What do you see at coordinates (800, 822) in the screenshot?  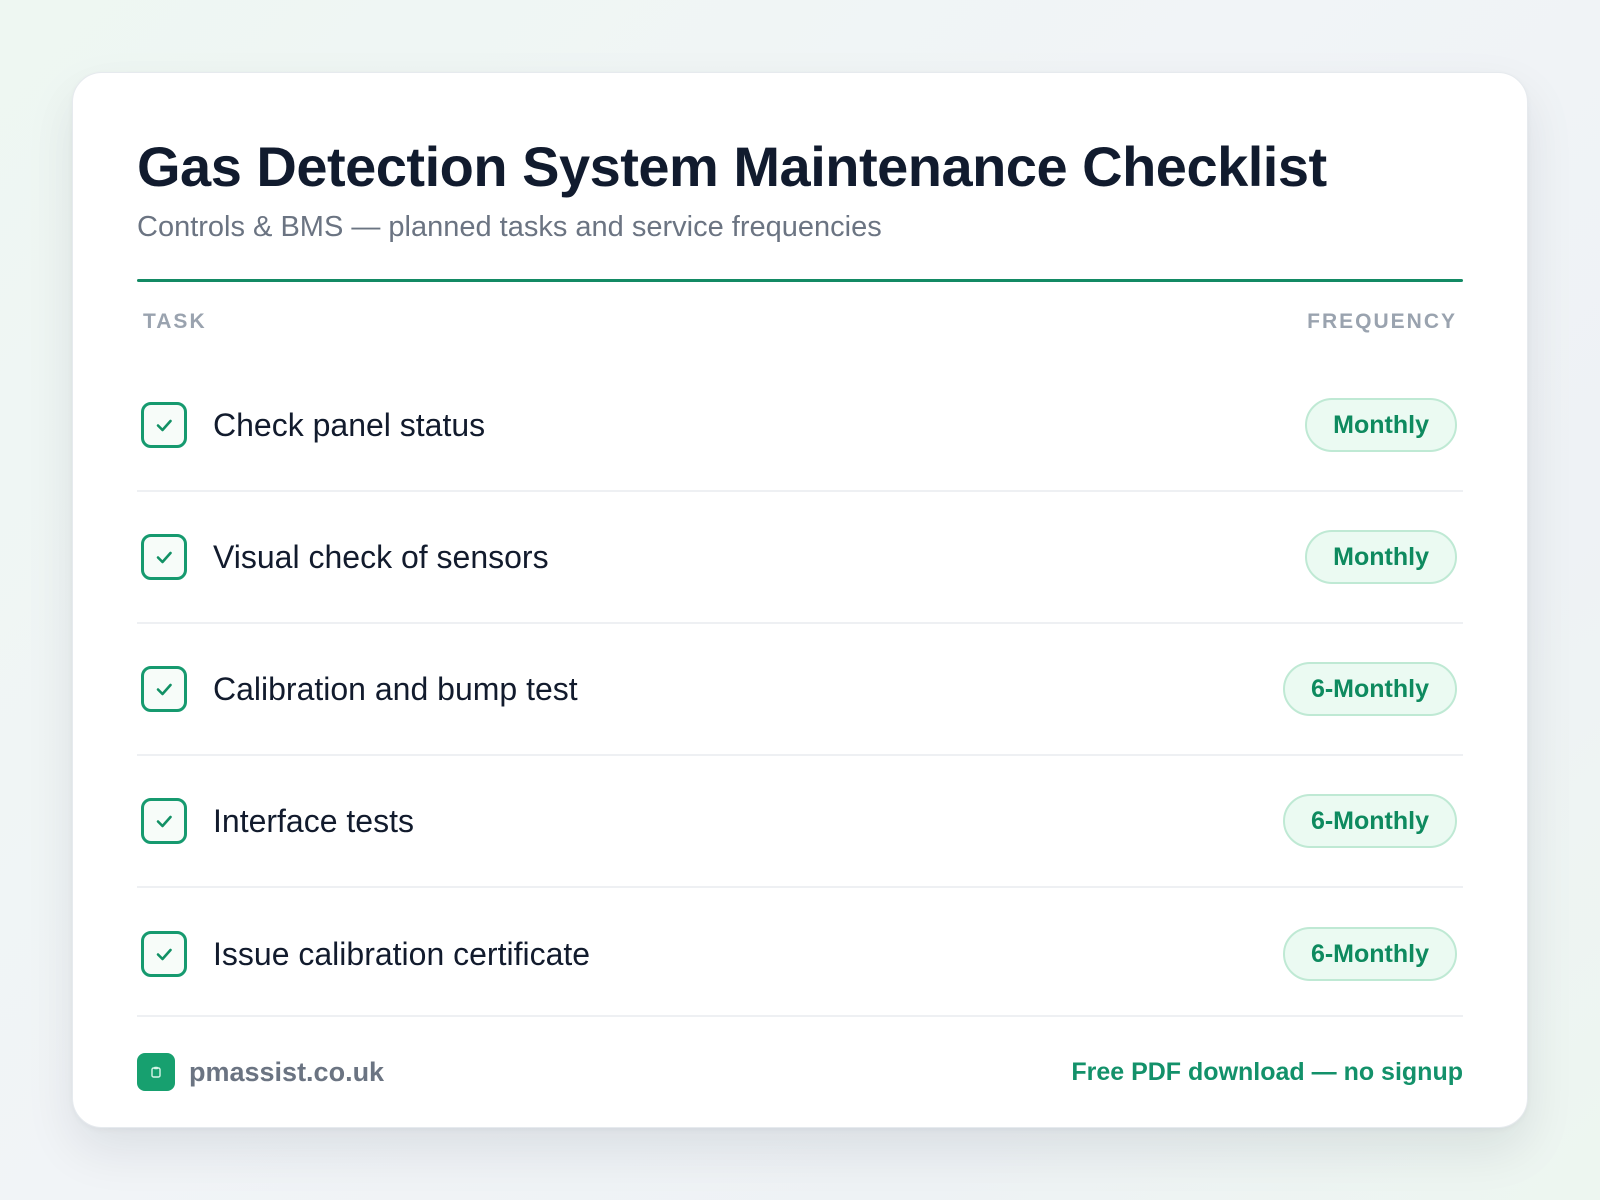 I see `task-row: Interface tests 6-Monthly` at bounding box center [800, 822].